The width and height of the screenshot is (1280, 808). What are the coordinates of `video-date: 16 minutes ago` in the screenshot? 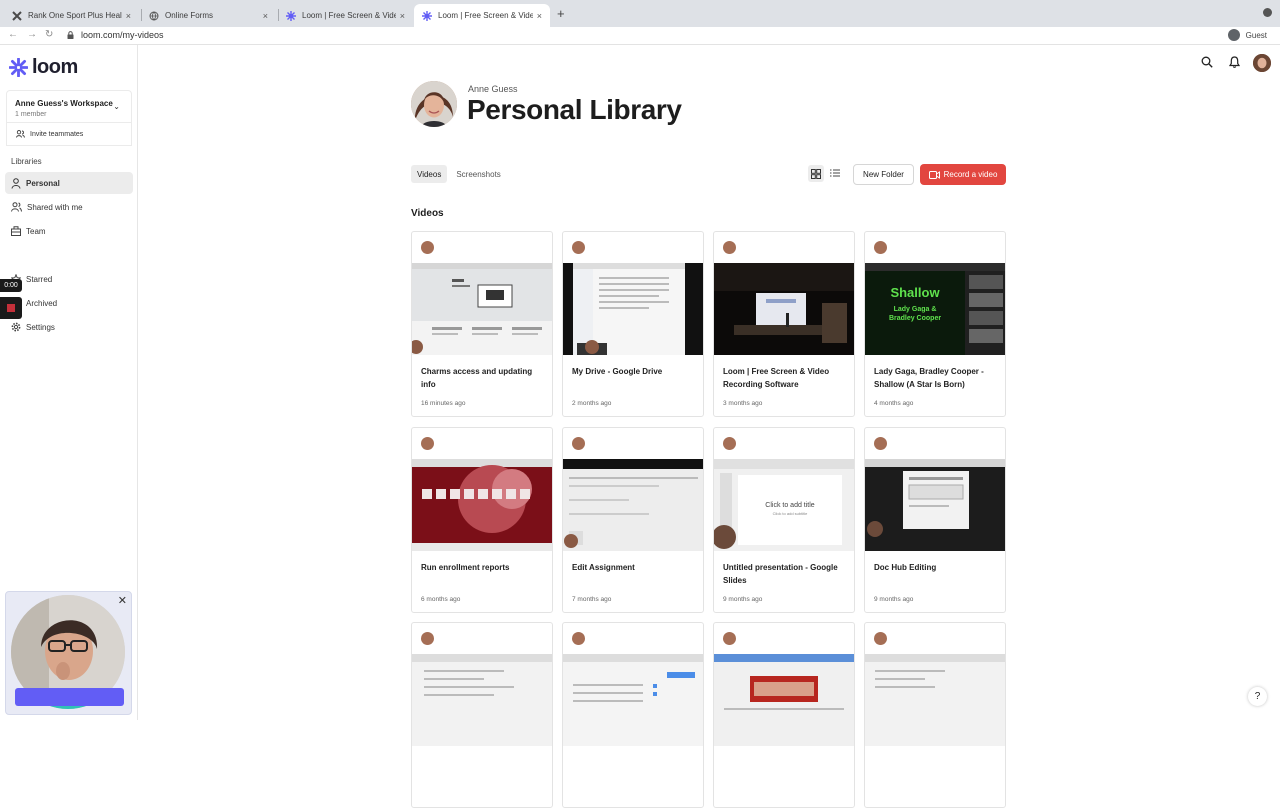 It's located at (443, 403).